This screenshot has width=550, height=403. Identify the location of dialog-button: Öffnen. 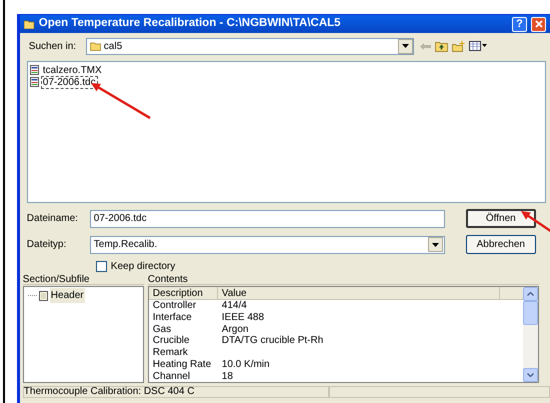
(501, 218).